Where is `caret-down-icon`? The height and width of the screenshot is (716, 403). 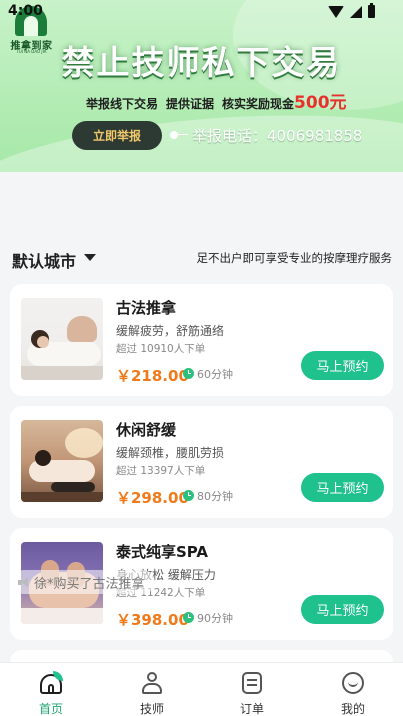
caret-down-icon is located at coordinates (90, 257).